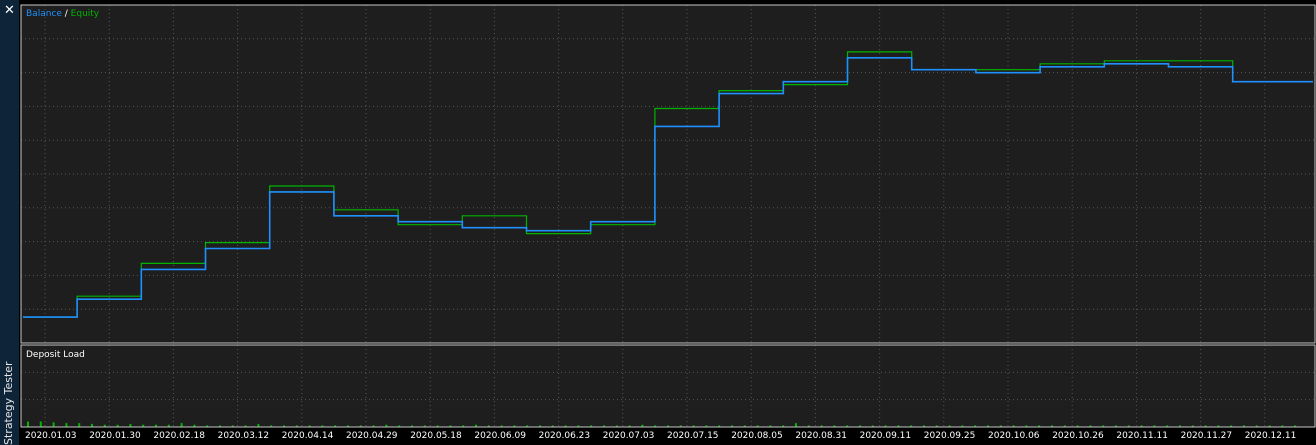  Describe the element at coordinates (886, 436) in the screenshot. I see `x-tick-label: 2020.09.11` at that location.